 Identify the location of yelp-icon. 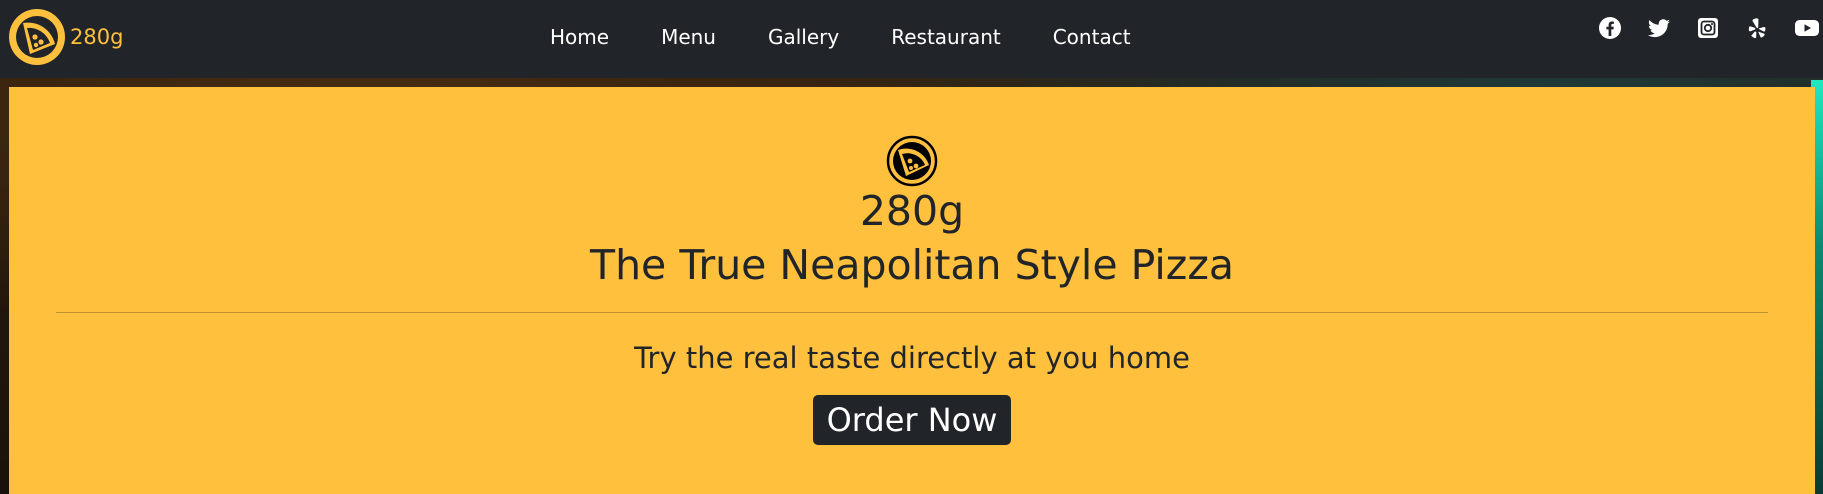
(1757, 28).